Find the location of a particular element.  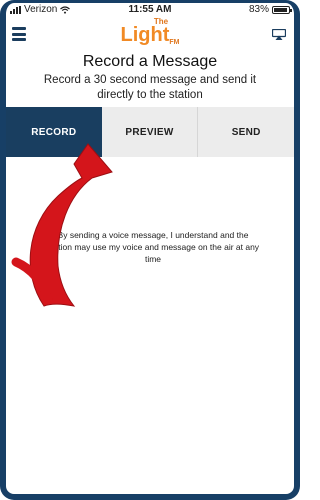

tab-bar: RECORD PREVIEW SEND is located at coordinates (150, 132).